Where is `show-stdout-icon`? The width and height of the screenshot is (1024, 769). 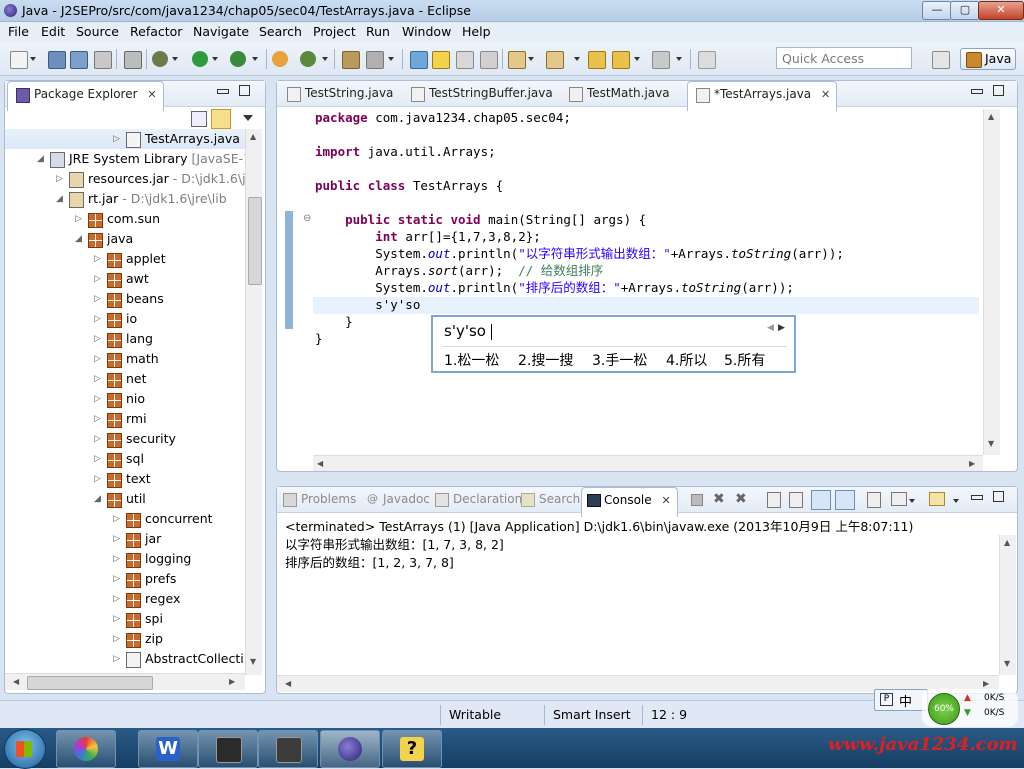 show-stdout-icon is located at coordinates (821, 500).